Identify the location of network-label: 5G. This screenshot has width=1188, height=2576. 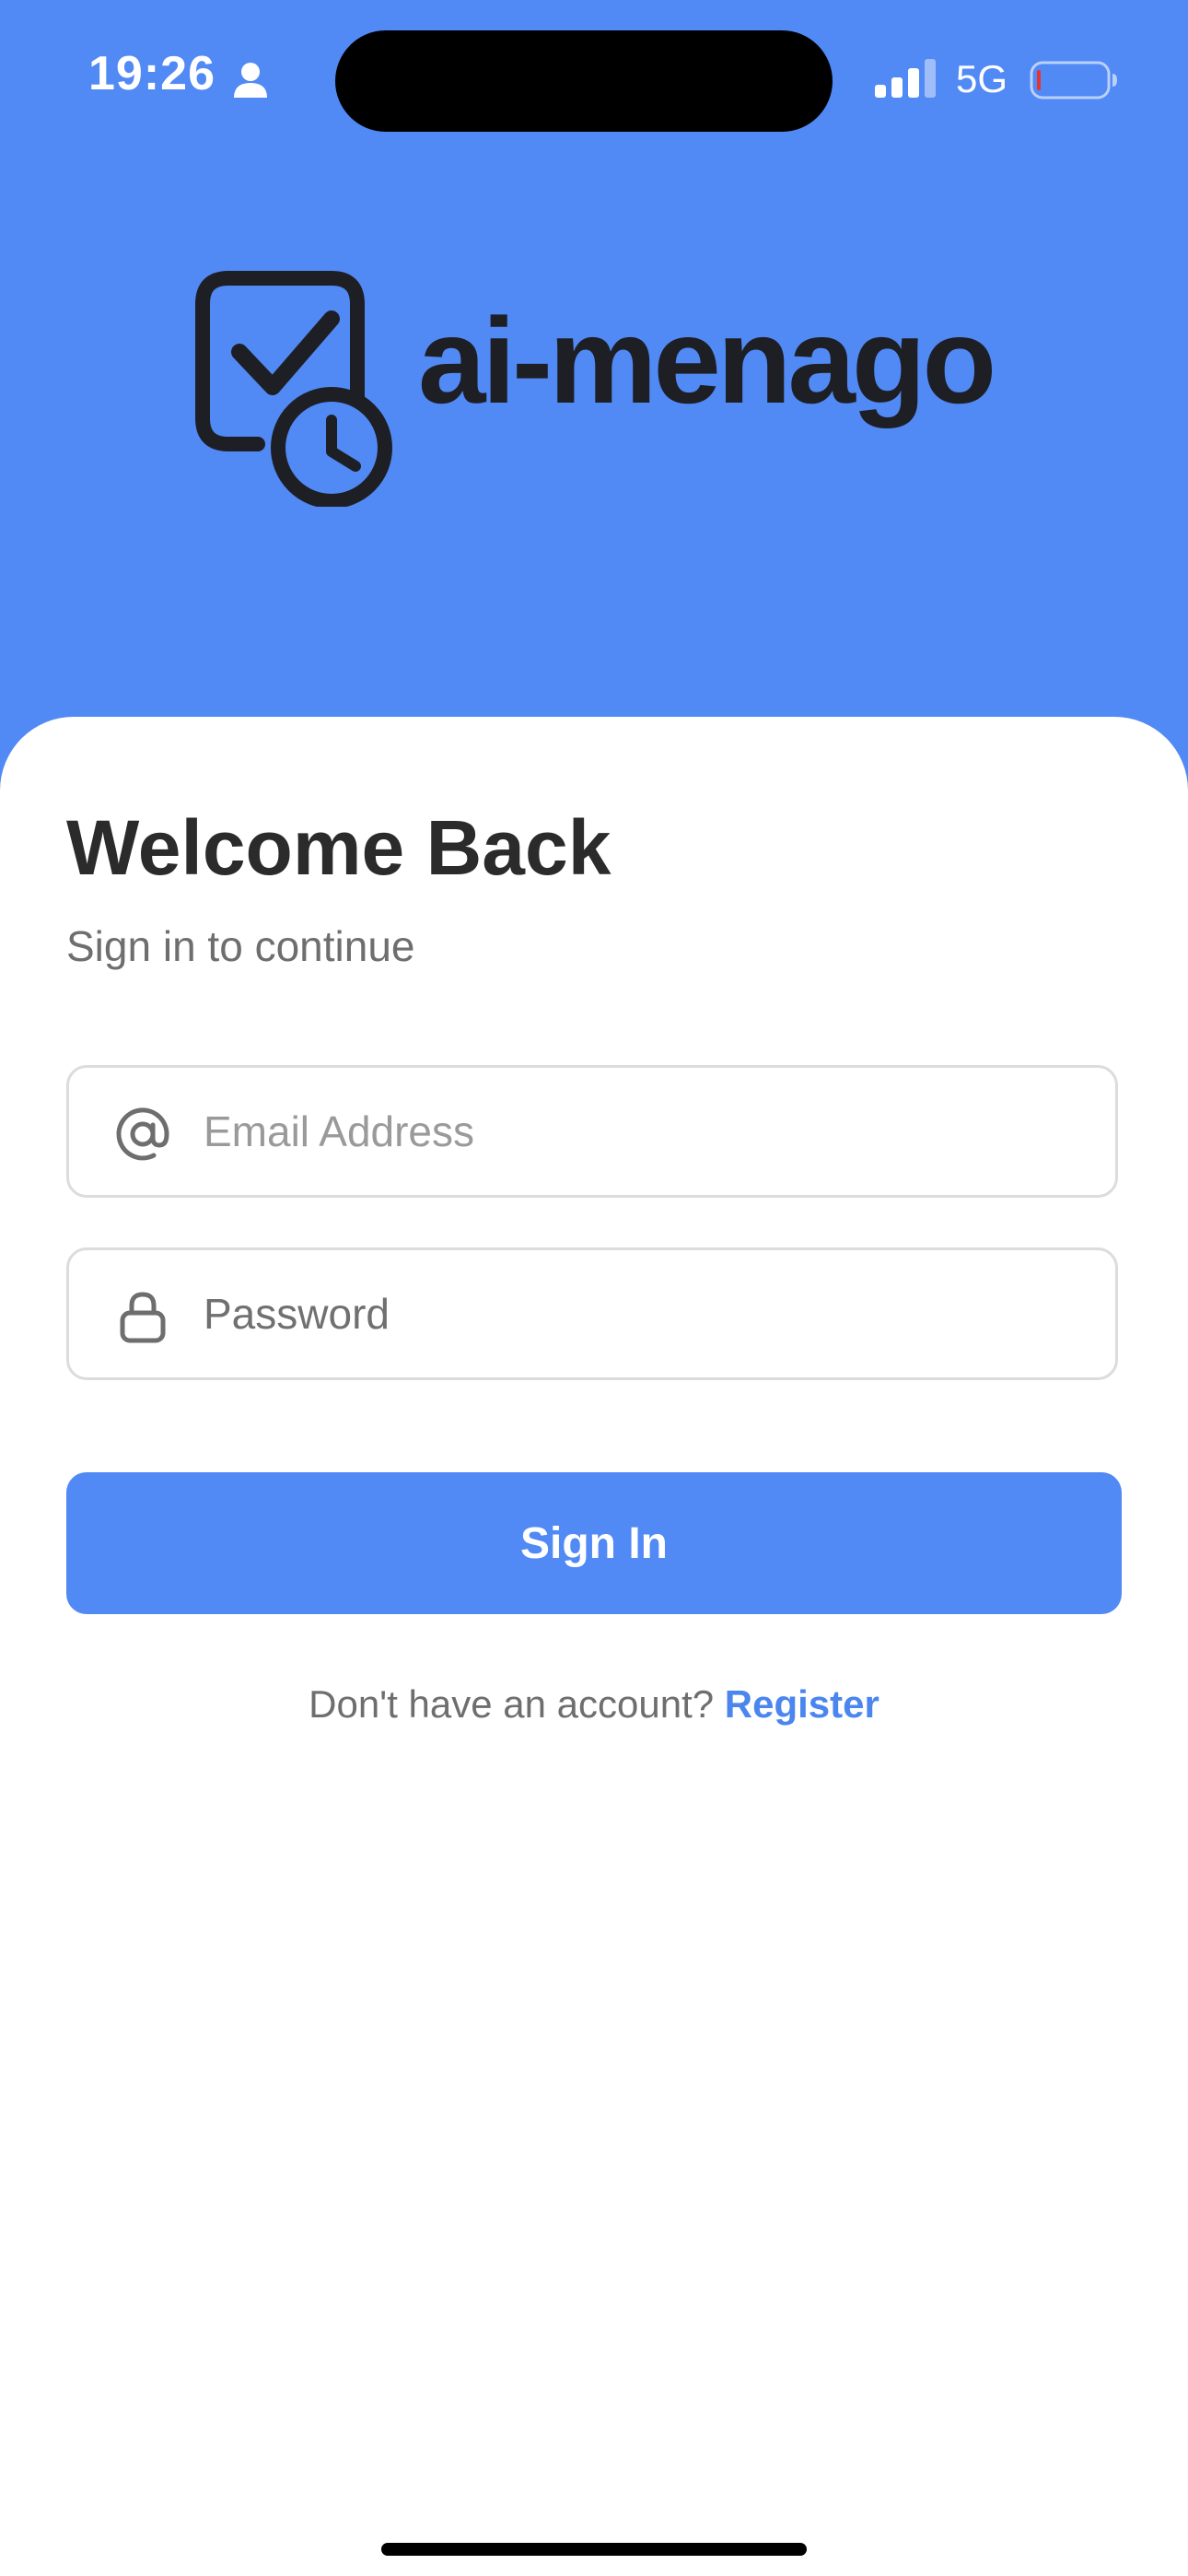
(982, 78).